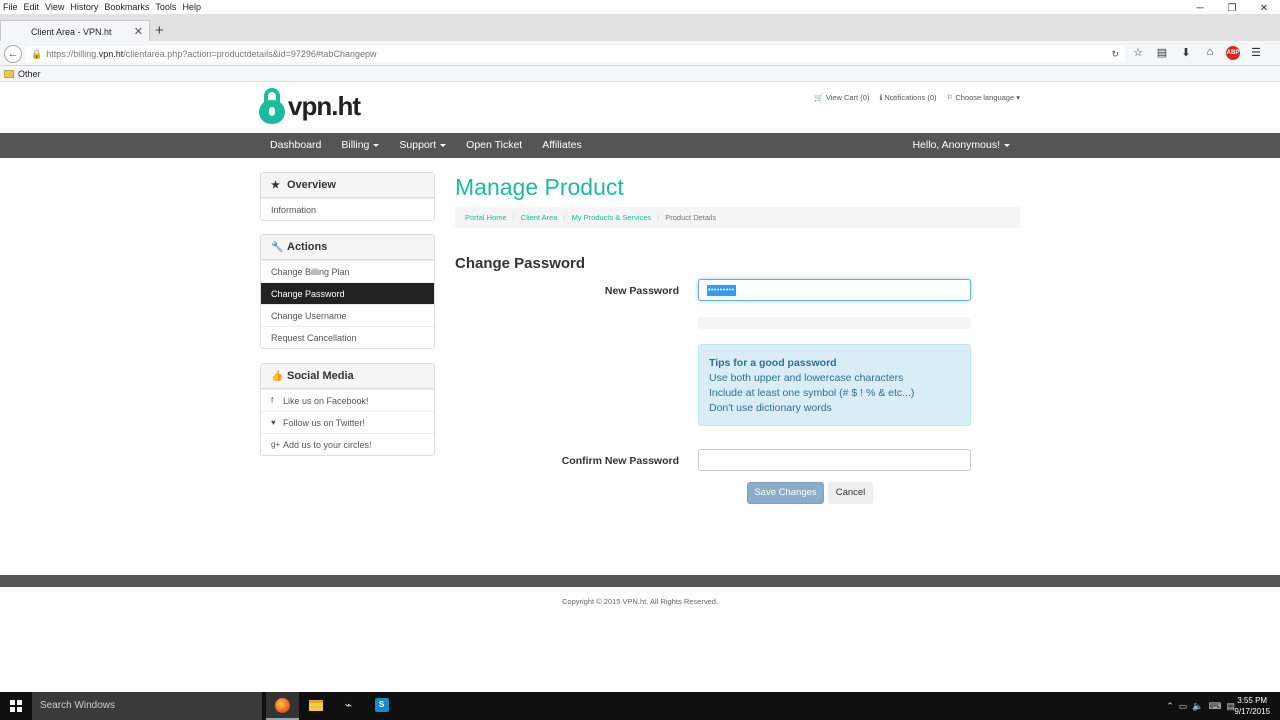 The image size is (1280, 720). Describe the element at coordinates (612, 217) in the screenshot. I see `breadcrumb-my-products: My Products & Services` at that location.